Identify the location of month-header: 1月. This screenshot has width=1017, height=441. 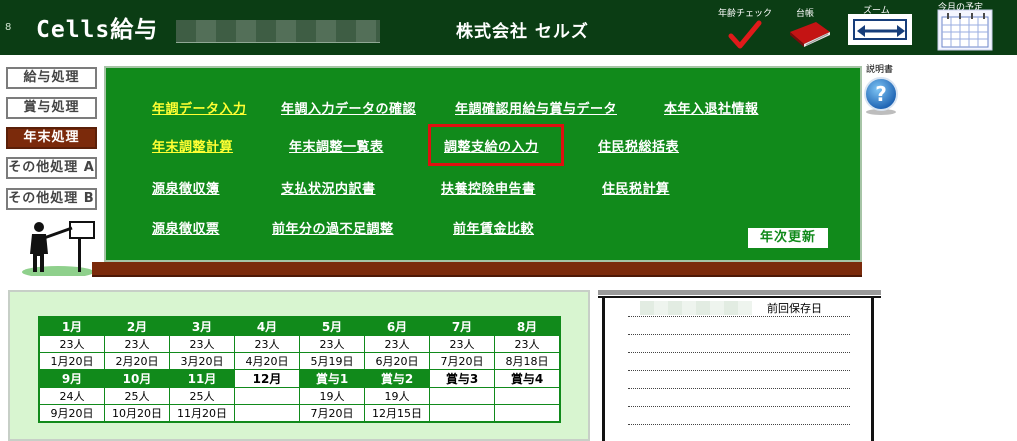
(71, 326).